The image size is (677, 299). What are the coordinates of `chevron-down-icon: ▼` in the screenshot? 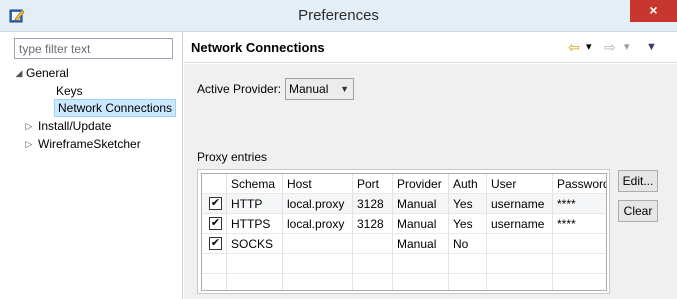 It's located at (344, 89).